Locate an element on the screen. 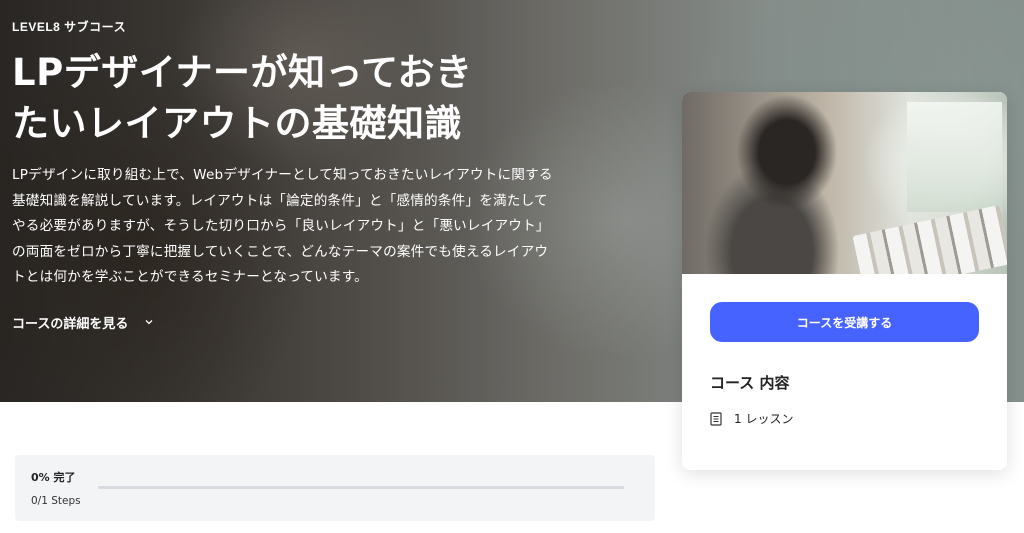  course-title-line-2: たいレイアウトの基礎知識 is located at coordinates (237, 123).